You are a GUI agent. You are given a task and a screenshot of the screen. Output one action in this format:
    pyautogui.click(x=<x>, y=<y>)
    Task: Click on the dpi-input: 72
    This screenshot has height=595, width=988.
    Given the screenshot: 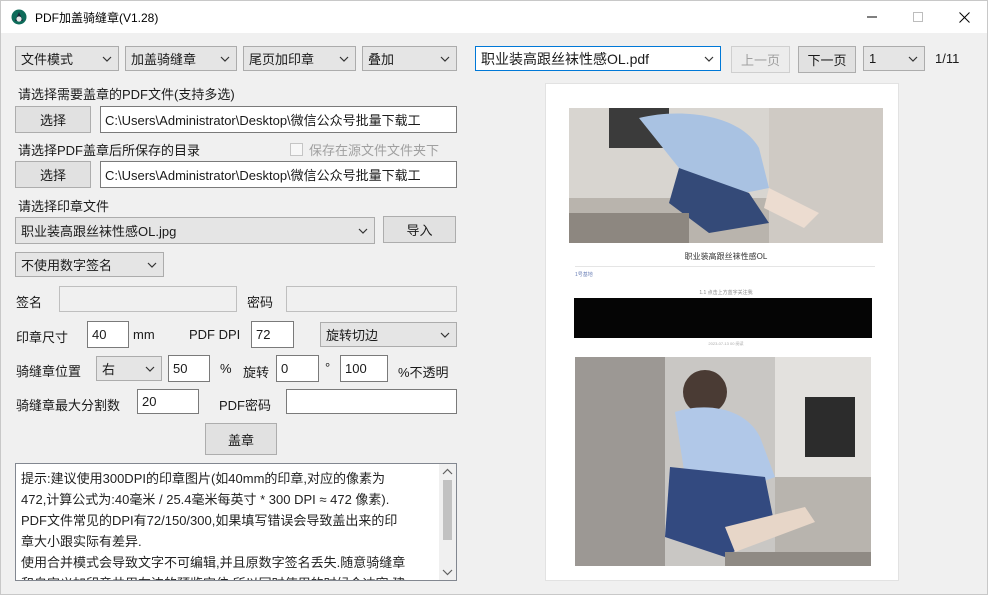 What is the action you would take?
    pyautogui.click(x=272, y=334)
    